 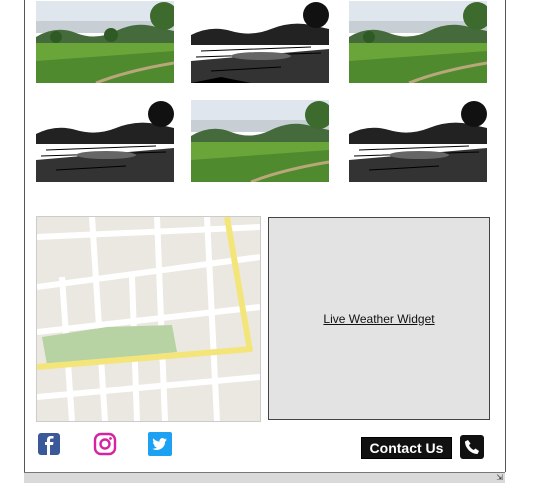 What do you see at coordinates (472, 447) in the screenshot?
I see `phone-icon` at bounding box center [472, 447].